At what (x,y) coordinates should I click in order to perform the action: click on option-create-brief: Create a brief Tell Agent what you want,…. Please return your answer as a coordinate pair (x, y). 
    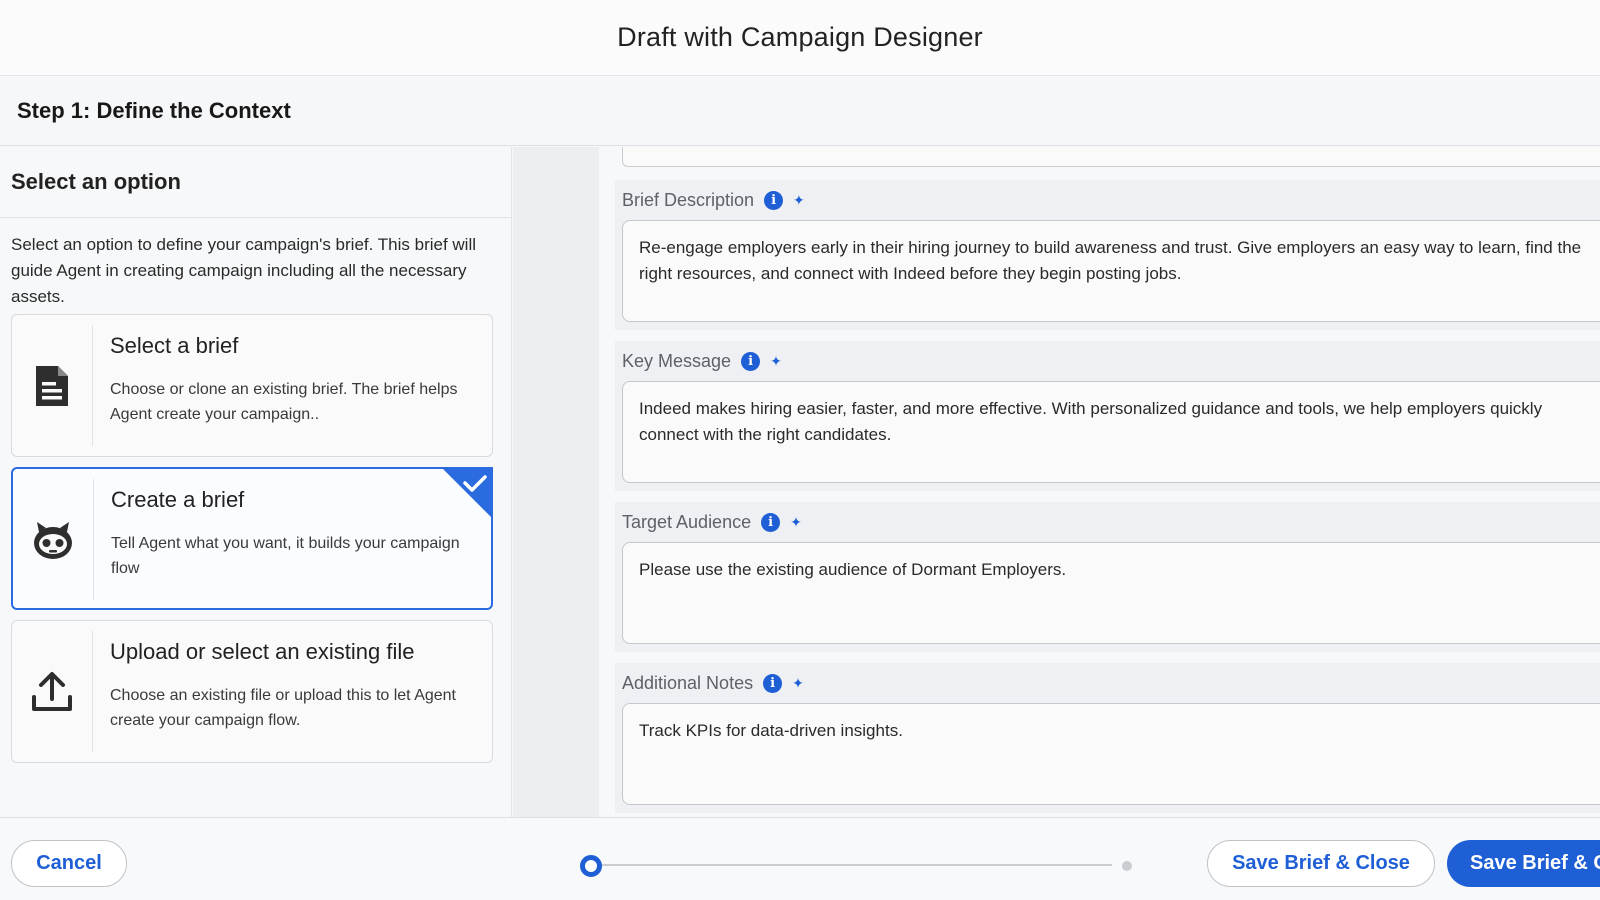
    Looking at the image, I should click on (252, 538).